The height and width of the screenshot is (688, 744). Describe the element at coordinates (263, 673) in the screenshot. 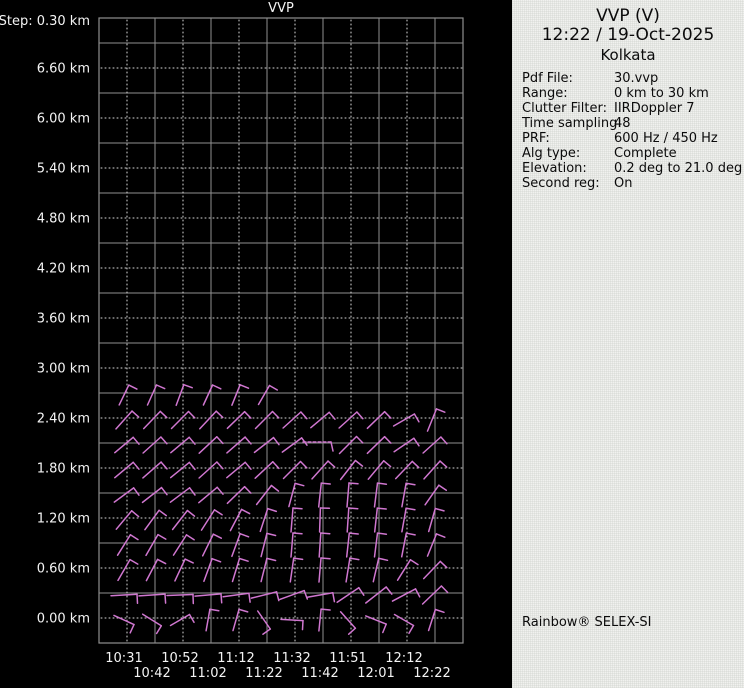

I see `x-axis-tick-label: 11:22` at that location.